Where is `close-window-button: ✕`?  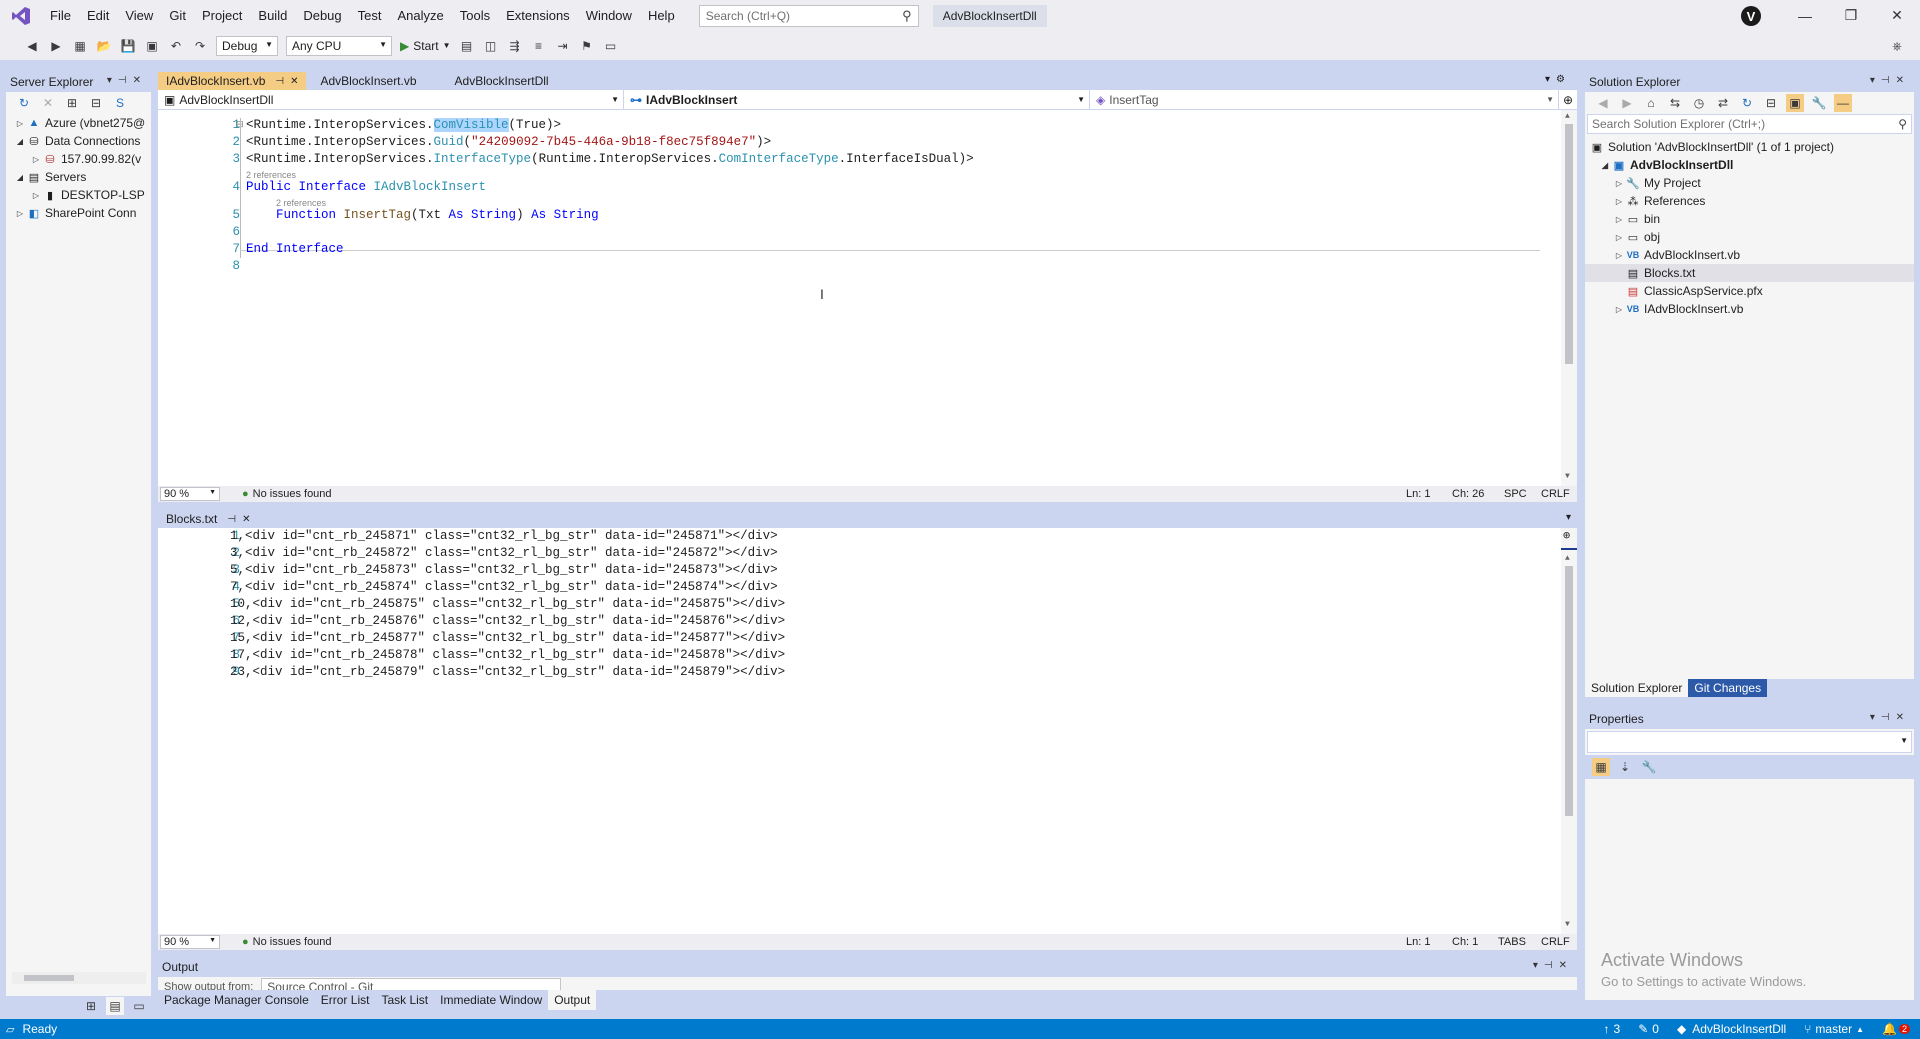 close-window-button: ✕ is located at coordinates (1897, 15).